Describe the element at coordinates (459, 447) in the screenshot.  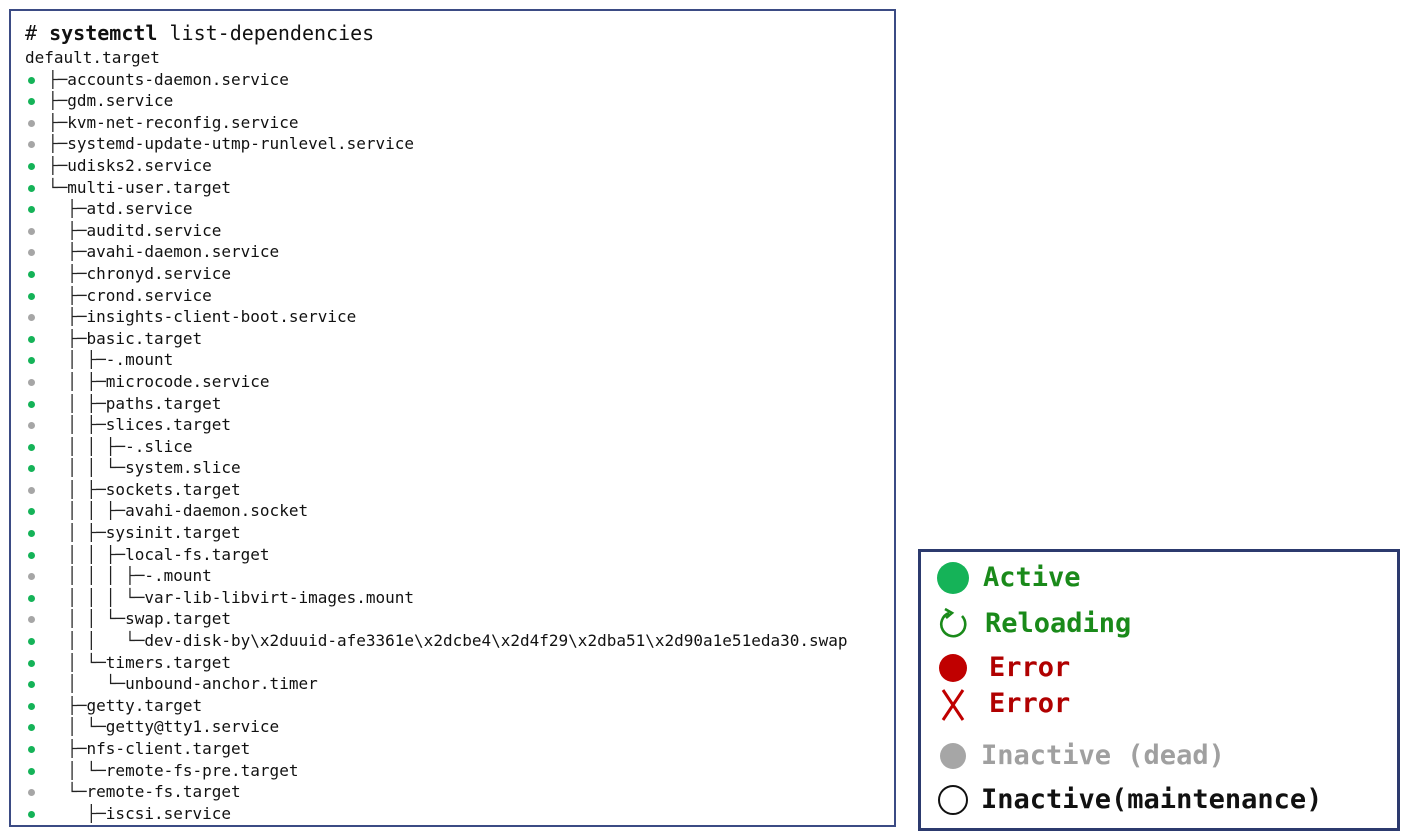
I see `tree-row: │ │ ├─-.slice` at that location.